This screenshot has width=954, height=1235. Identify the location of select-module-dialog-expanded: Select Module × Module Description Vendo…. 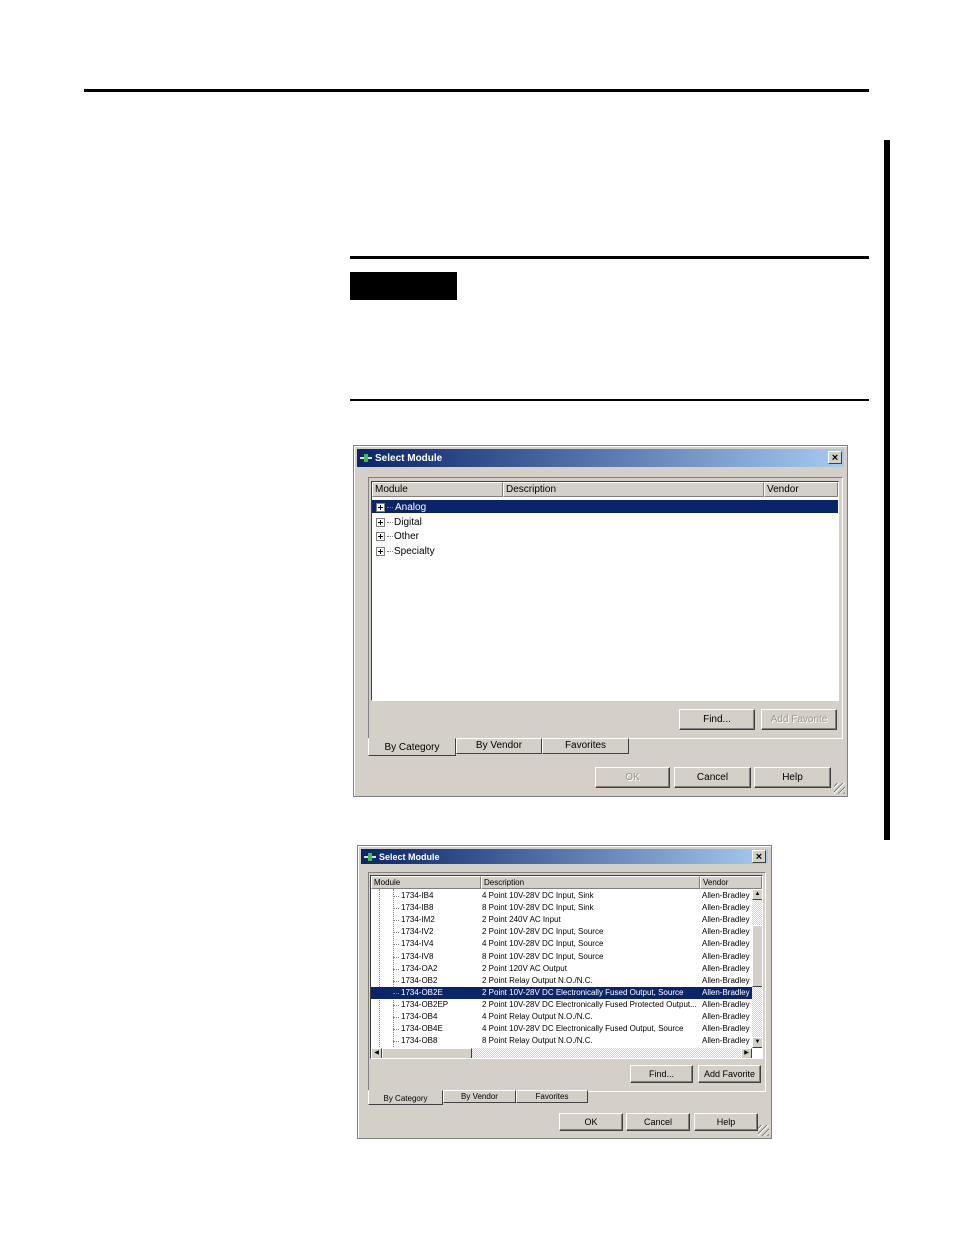
(564, 992).